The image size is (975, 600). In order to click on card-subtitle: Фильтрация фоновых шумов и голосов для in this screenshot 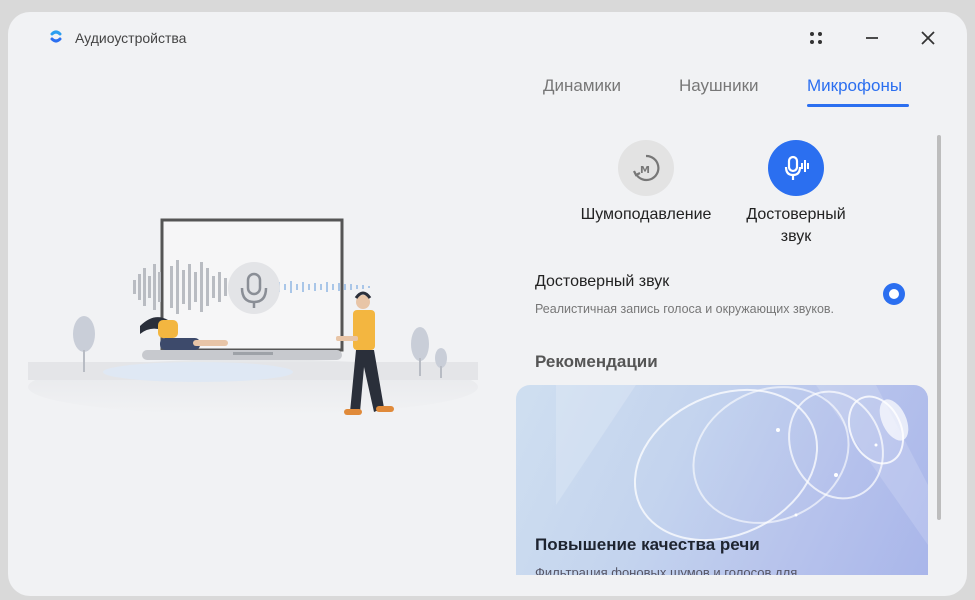, I will do `click(666, 570)`.